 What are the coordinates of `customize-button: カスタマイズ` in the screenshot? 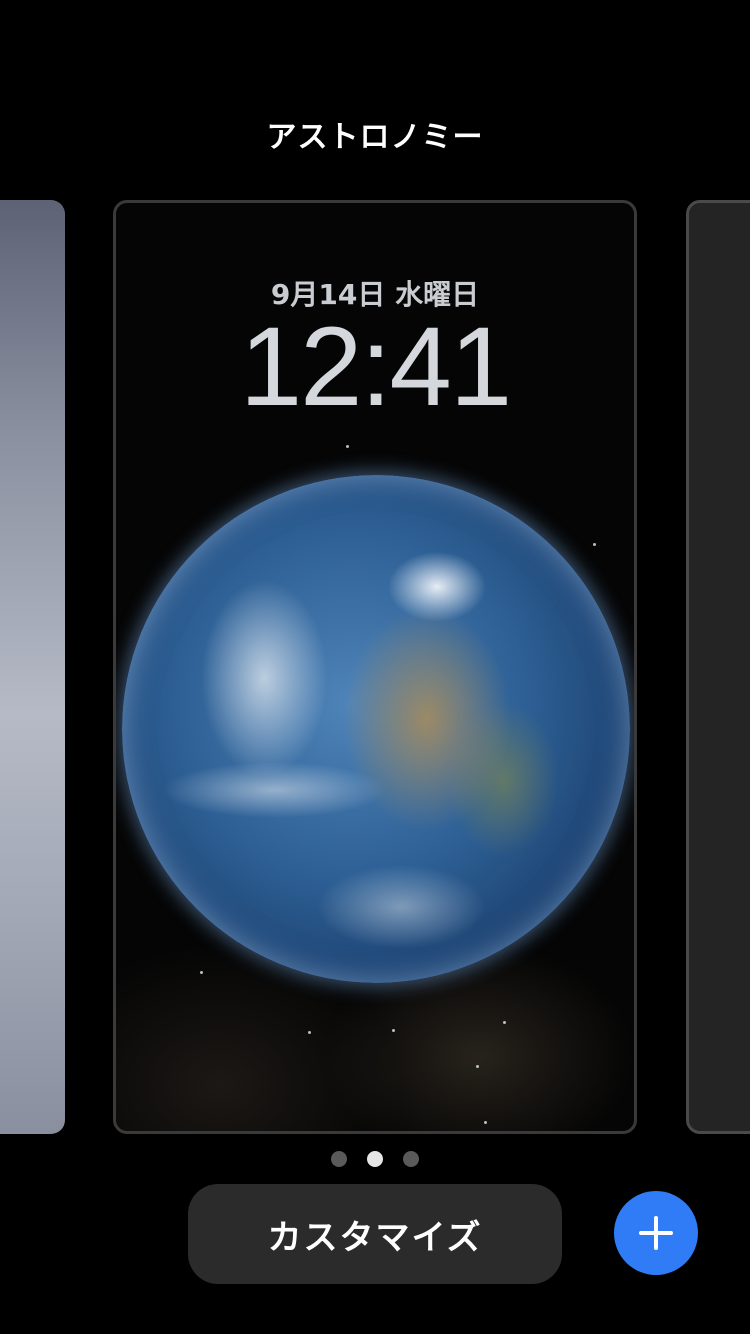 It's located at (375, 1234).